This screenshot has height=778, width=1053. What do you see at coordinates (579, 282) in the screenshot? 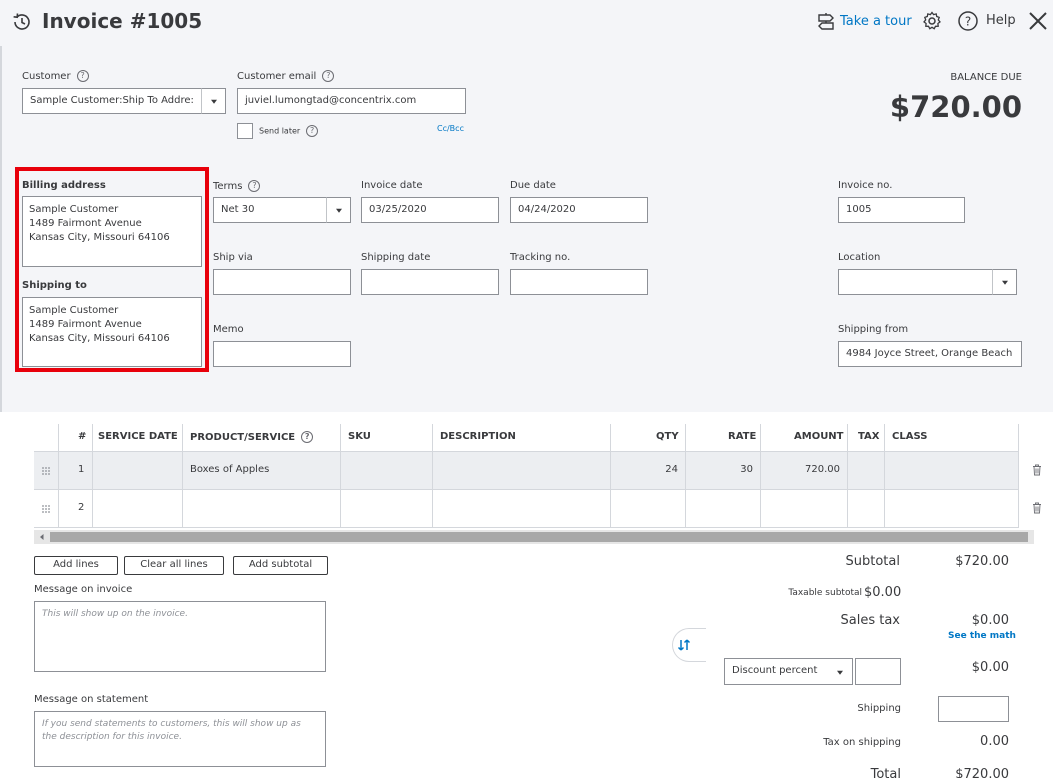
I see `tracking-no-input` at bounding box center [579, 282].